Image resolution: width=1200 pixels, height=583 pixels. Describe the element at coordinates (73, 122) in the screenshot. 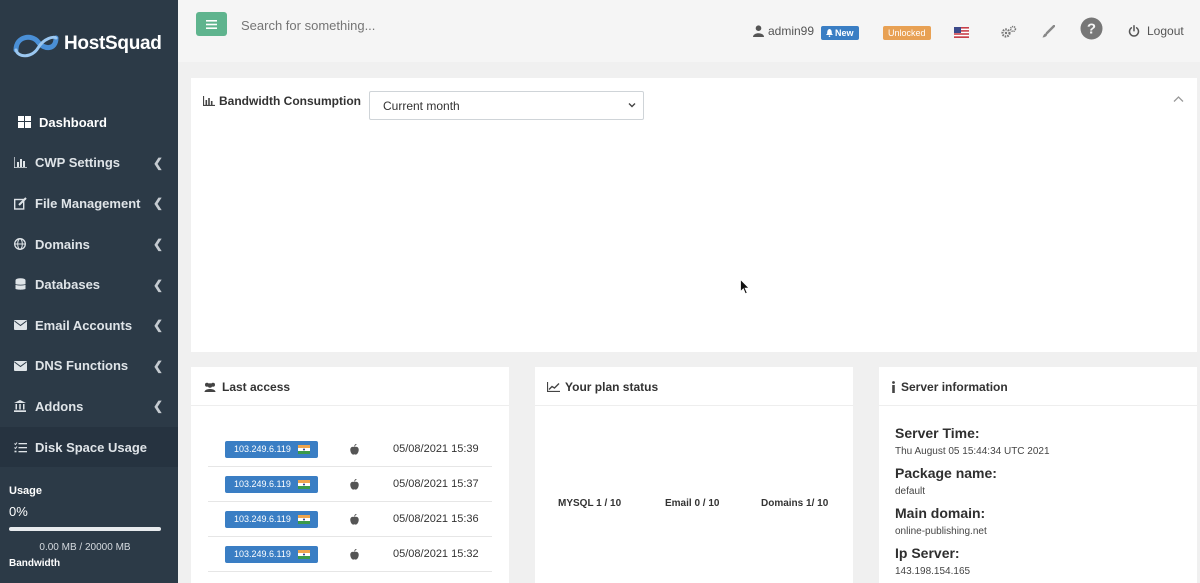

I see `sidebar-item-label: Dashboard` at that location.